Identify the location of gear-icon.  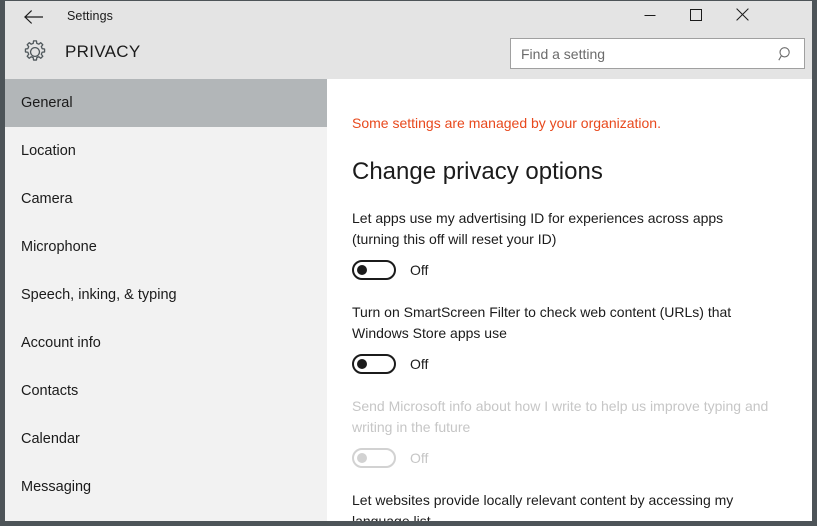
(35, 52).